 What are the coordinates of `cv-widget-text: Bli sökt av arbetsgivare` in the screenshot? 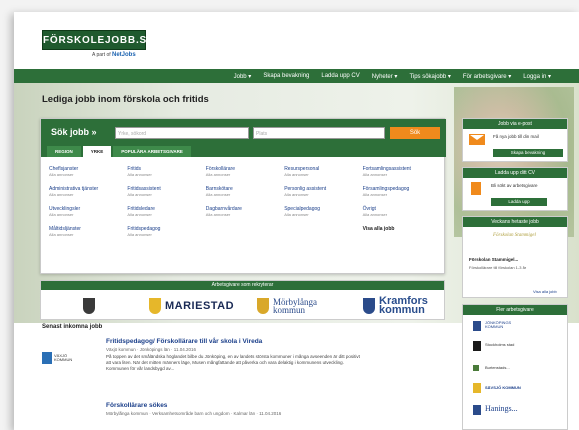 It's located at (514, 185).